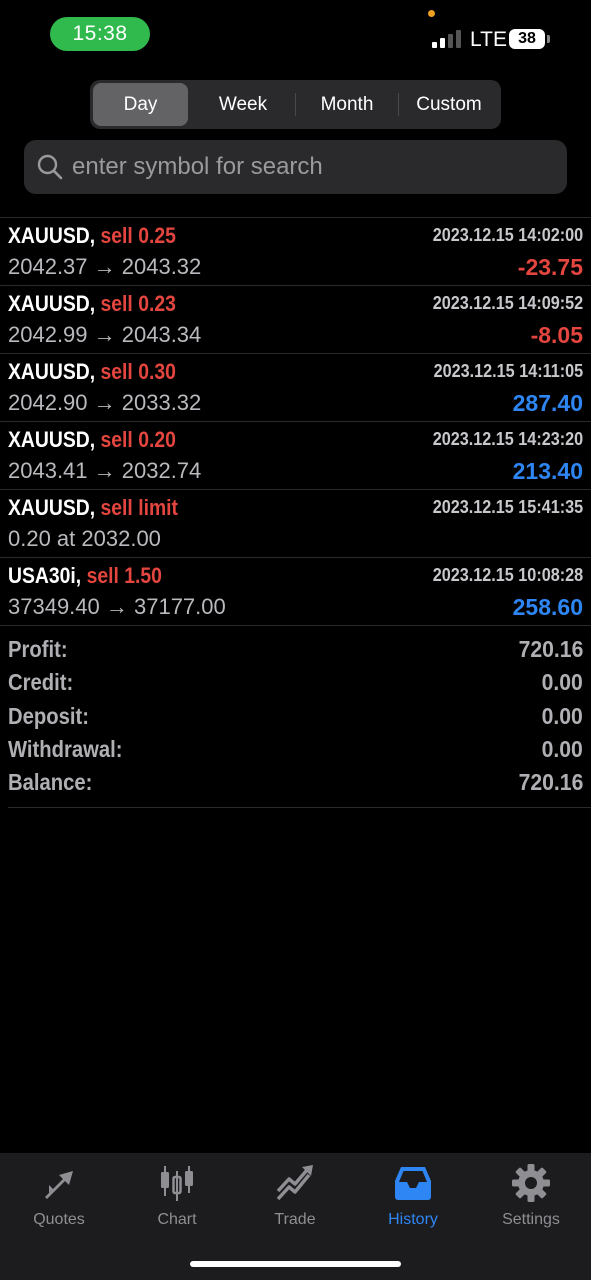 The height and width of the screenshot is (1280, 591). Describe the element at coordinates (299, 807) in the screenshot. I see `divider` at that location.